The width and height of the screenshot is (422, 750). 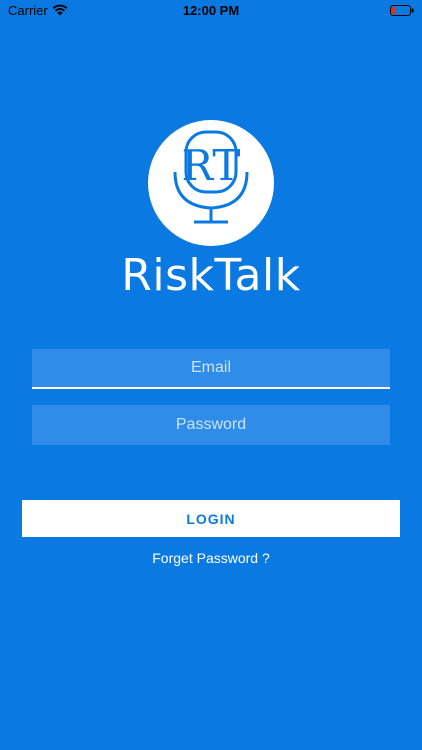 I want to click on clock: 12:00 PM, so click(x=211, y=10).